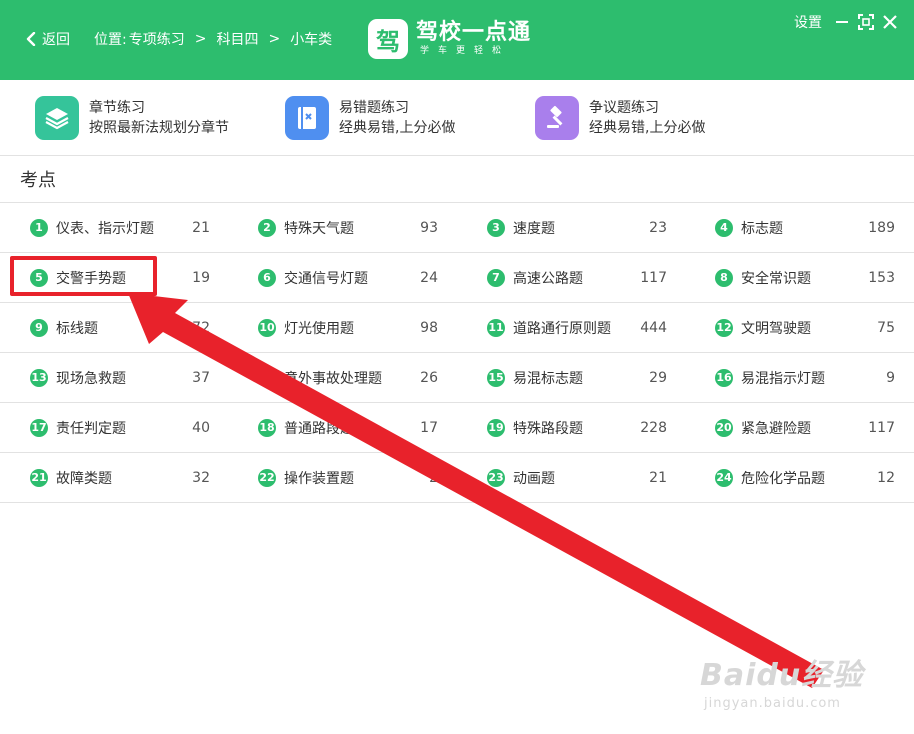  What do you see at coordinates (496, 377) in the screenshot?
I see `topic-number-badge: 15` at bounding box center [496, 377].